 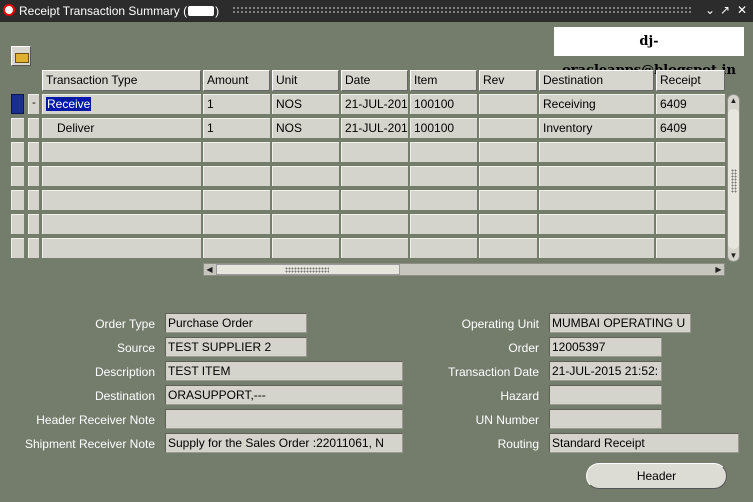 I want to click on header-receiver-note-field, so click(x=284, y=419).